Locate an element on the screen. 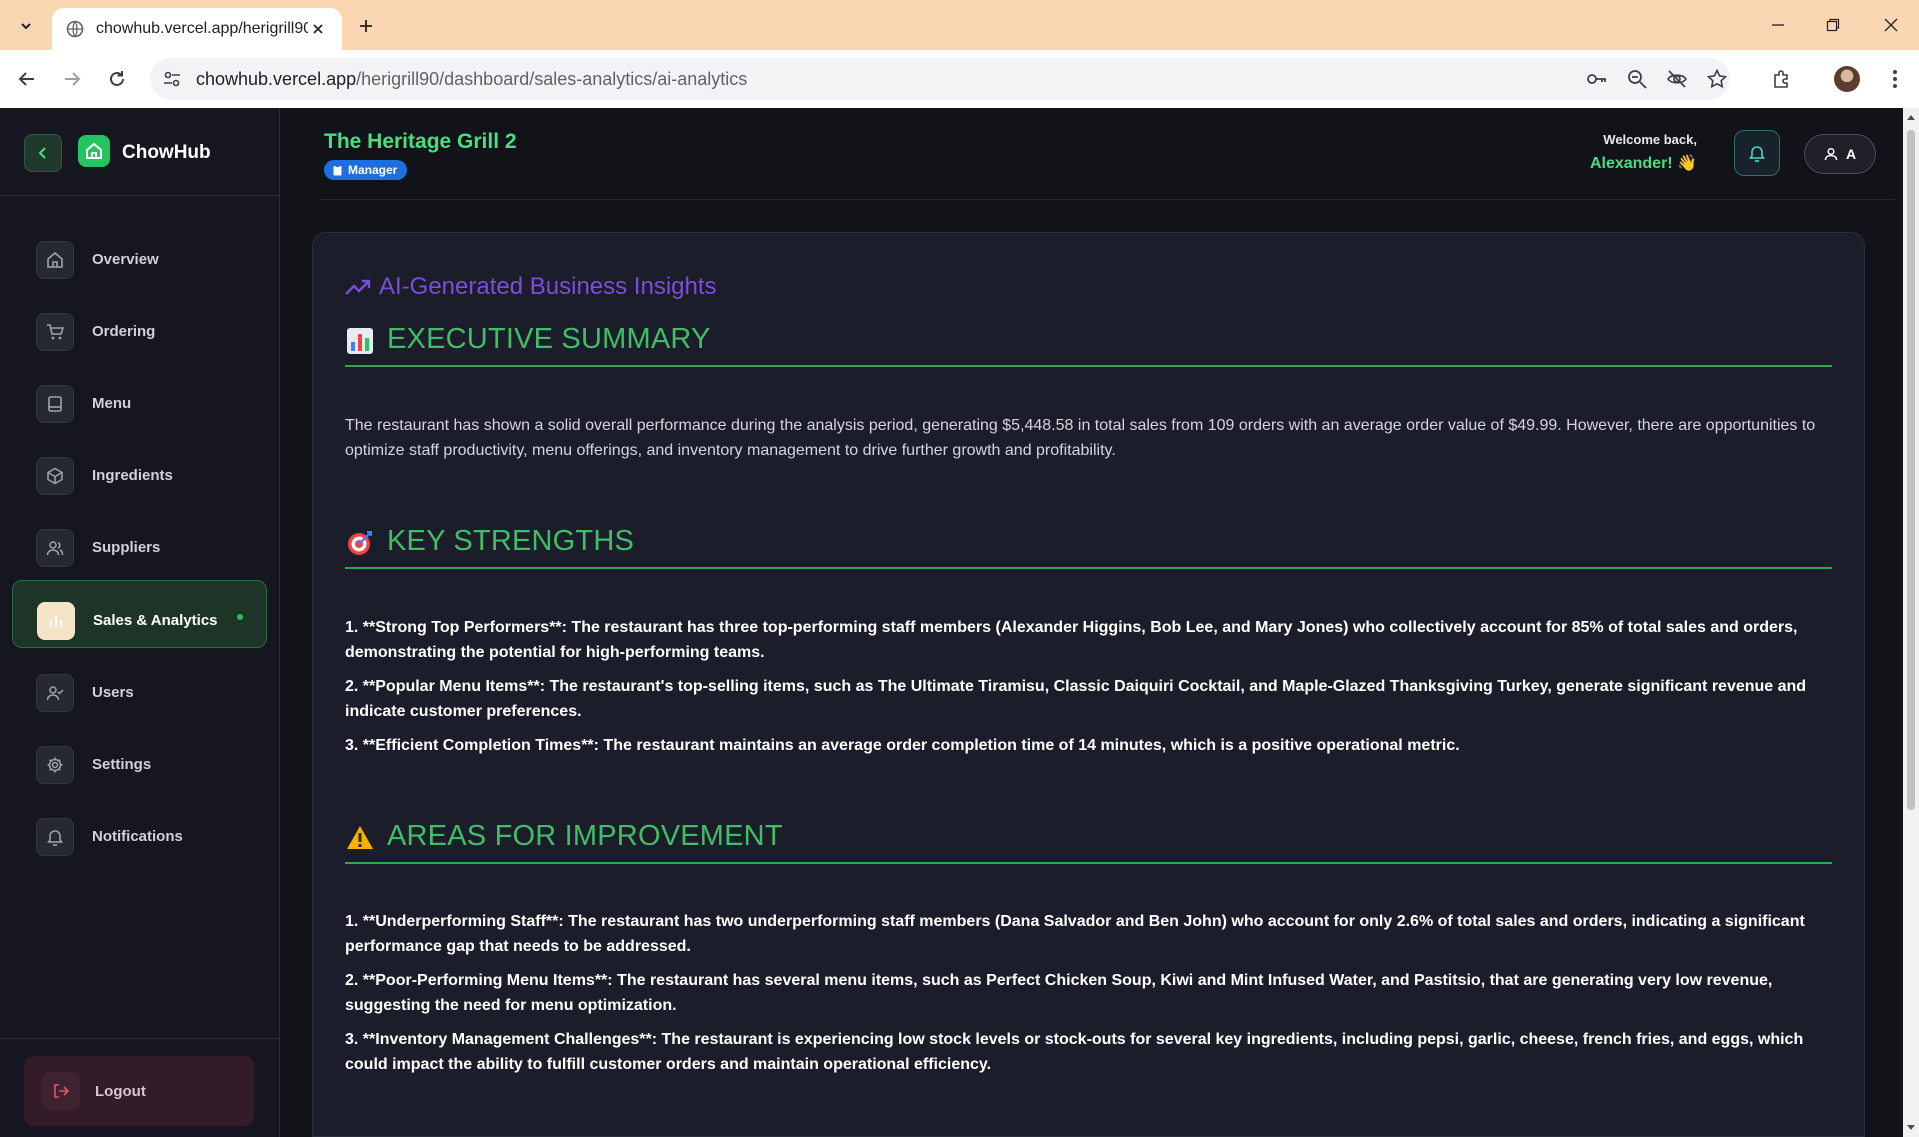 The width and height of the screenshot is (1919, 1137). sidebar-item-sales-analytics: Sales & Analytics is located at coordinates (139, 614).